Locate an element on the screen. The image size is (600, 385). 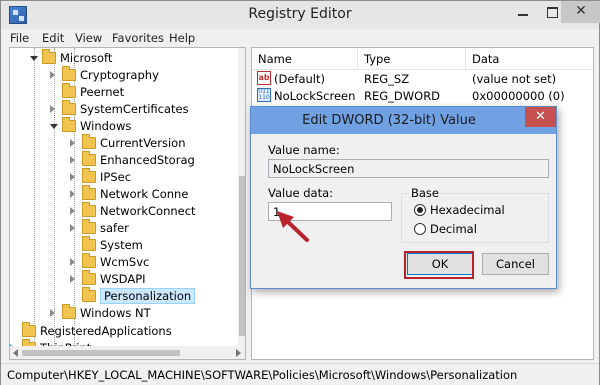
string-value-icon: ab is located at coordinates (264, 78).